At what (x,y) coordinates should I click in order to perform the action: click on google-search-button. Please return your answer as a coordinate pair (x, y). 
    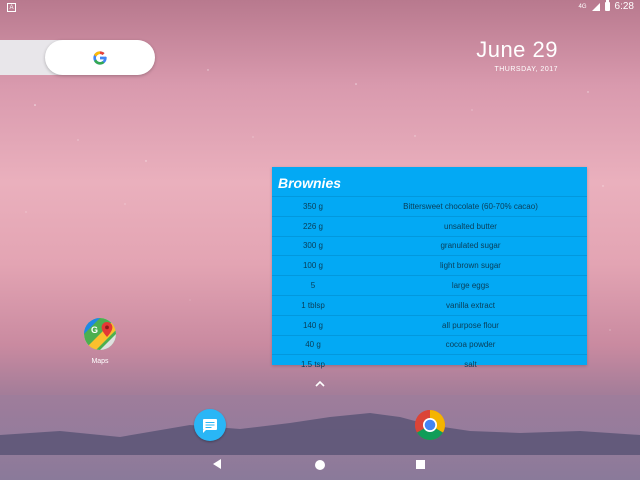
    Looking at the image, I should click on (100, 57).